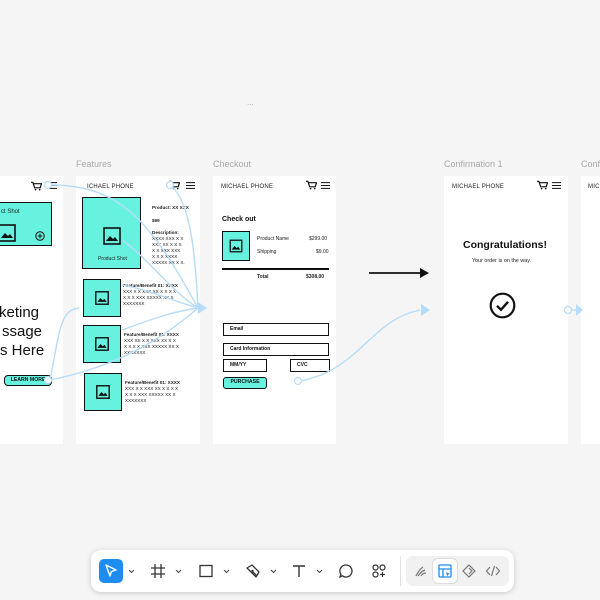 The image size is (600, 600). What do you see at coordinates (239, 219) in the screenshot?
I see `checkout-title: Check out` at bounding box center [239, 219].